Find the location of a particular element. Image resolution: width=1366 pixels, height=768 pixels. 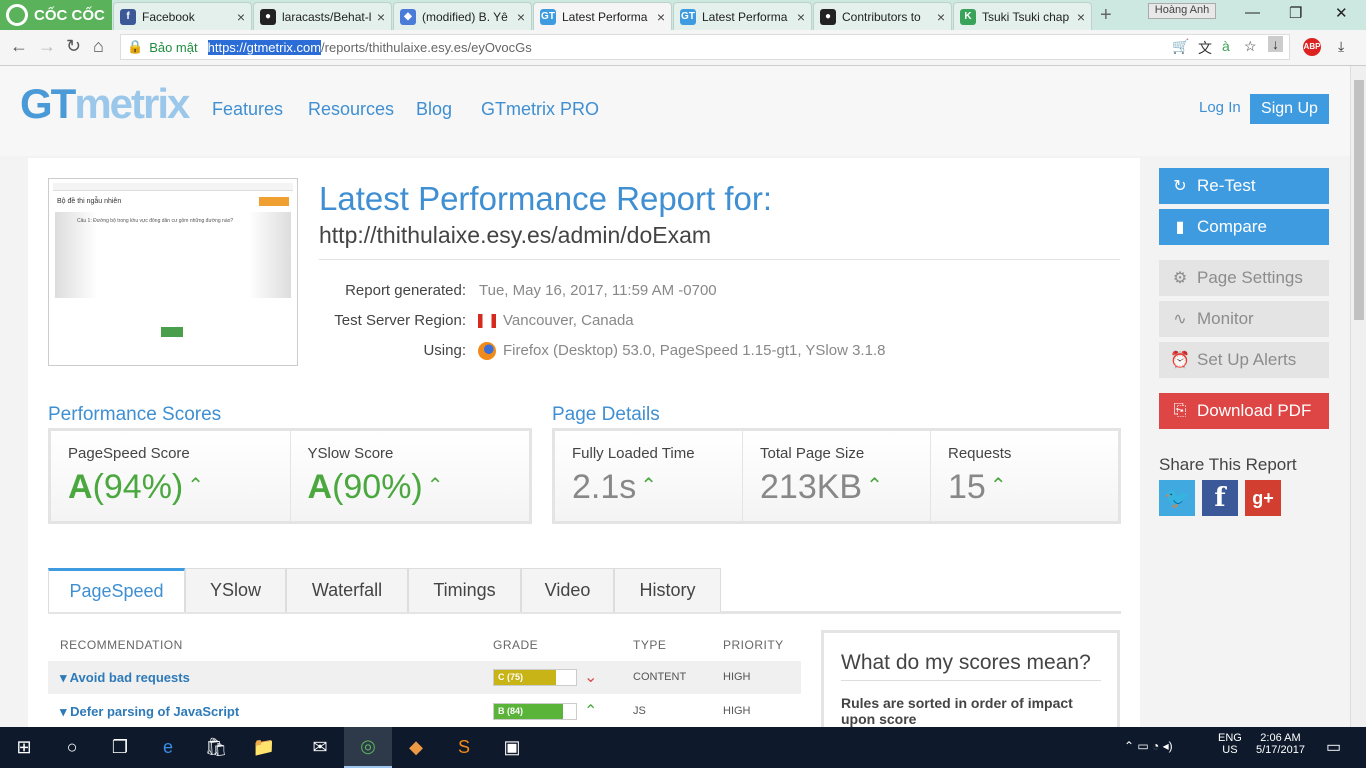

scores-explainer-title: What do my scores mean? is located at coordinates (966, 662).